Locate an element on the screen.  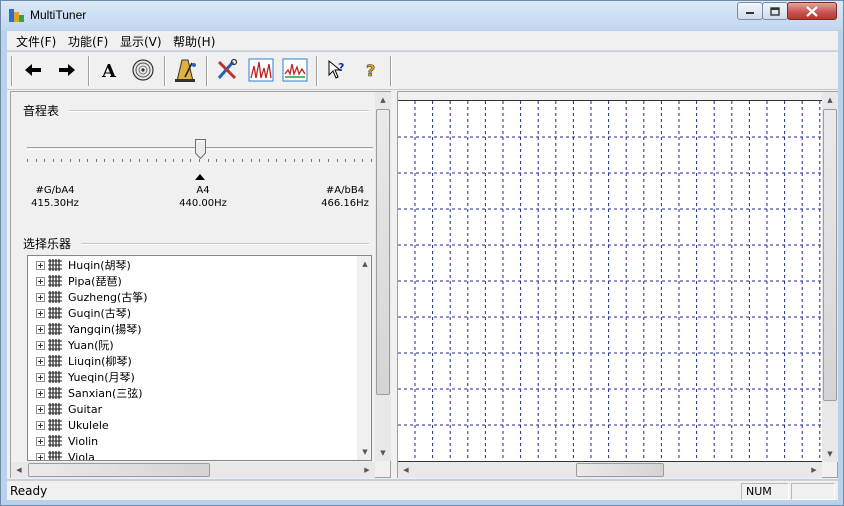
menu-help: 帮助(H) is located at coordinates (194, 41).